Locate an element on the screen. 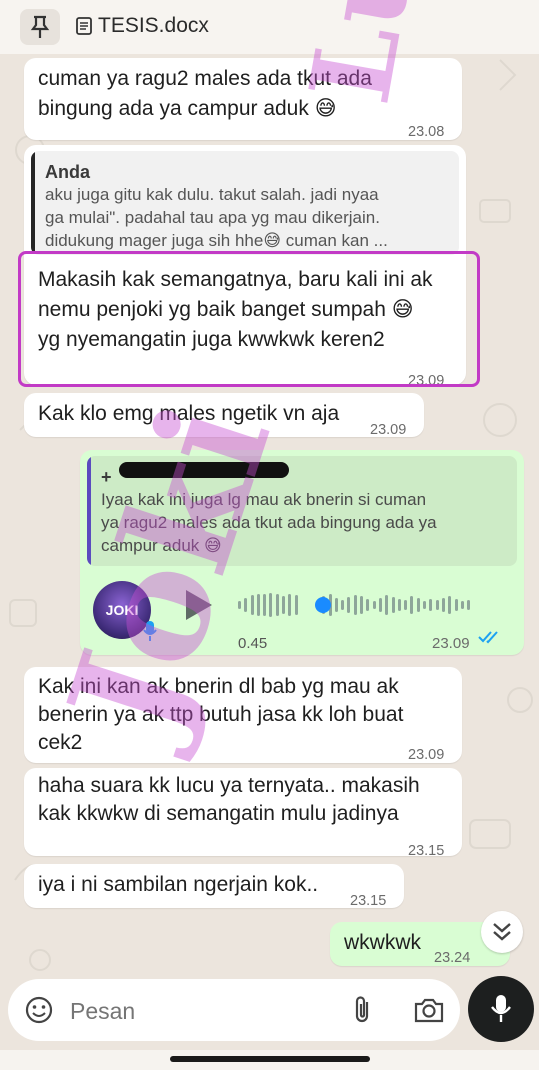 The image size is (539, 1070). read-ticks-icon is located at coordinates (488, 637).